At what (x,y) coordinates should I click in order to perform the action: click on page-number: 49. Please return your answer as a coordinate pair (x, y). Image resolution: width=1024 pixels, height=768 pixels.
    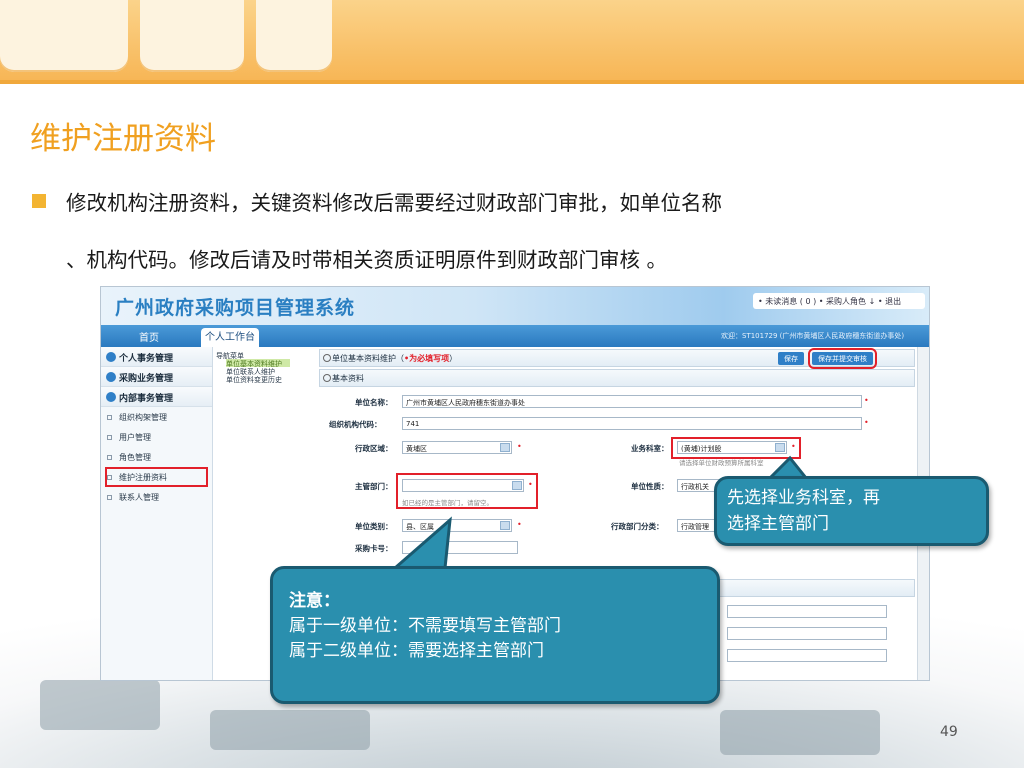
    Looking at the image, I should click on (949, 732).